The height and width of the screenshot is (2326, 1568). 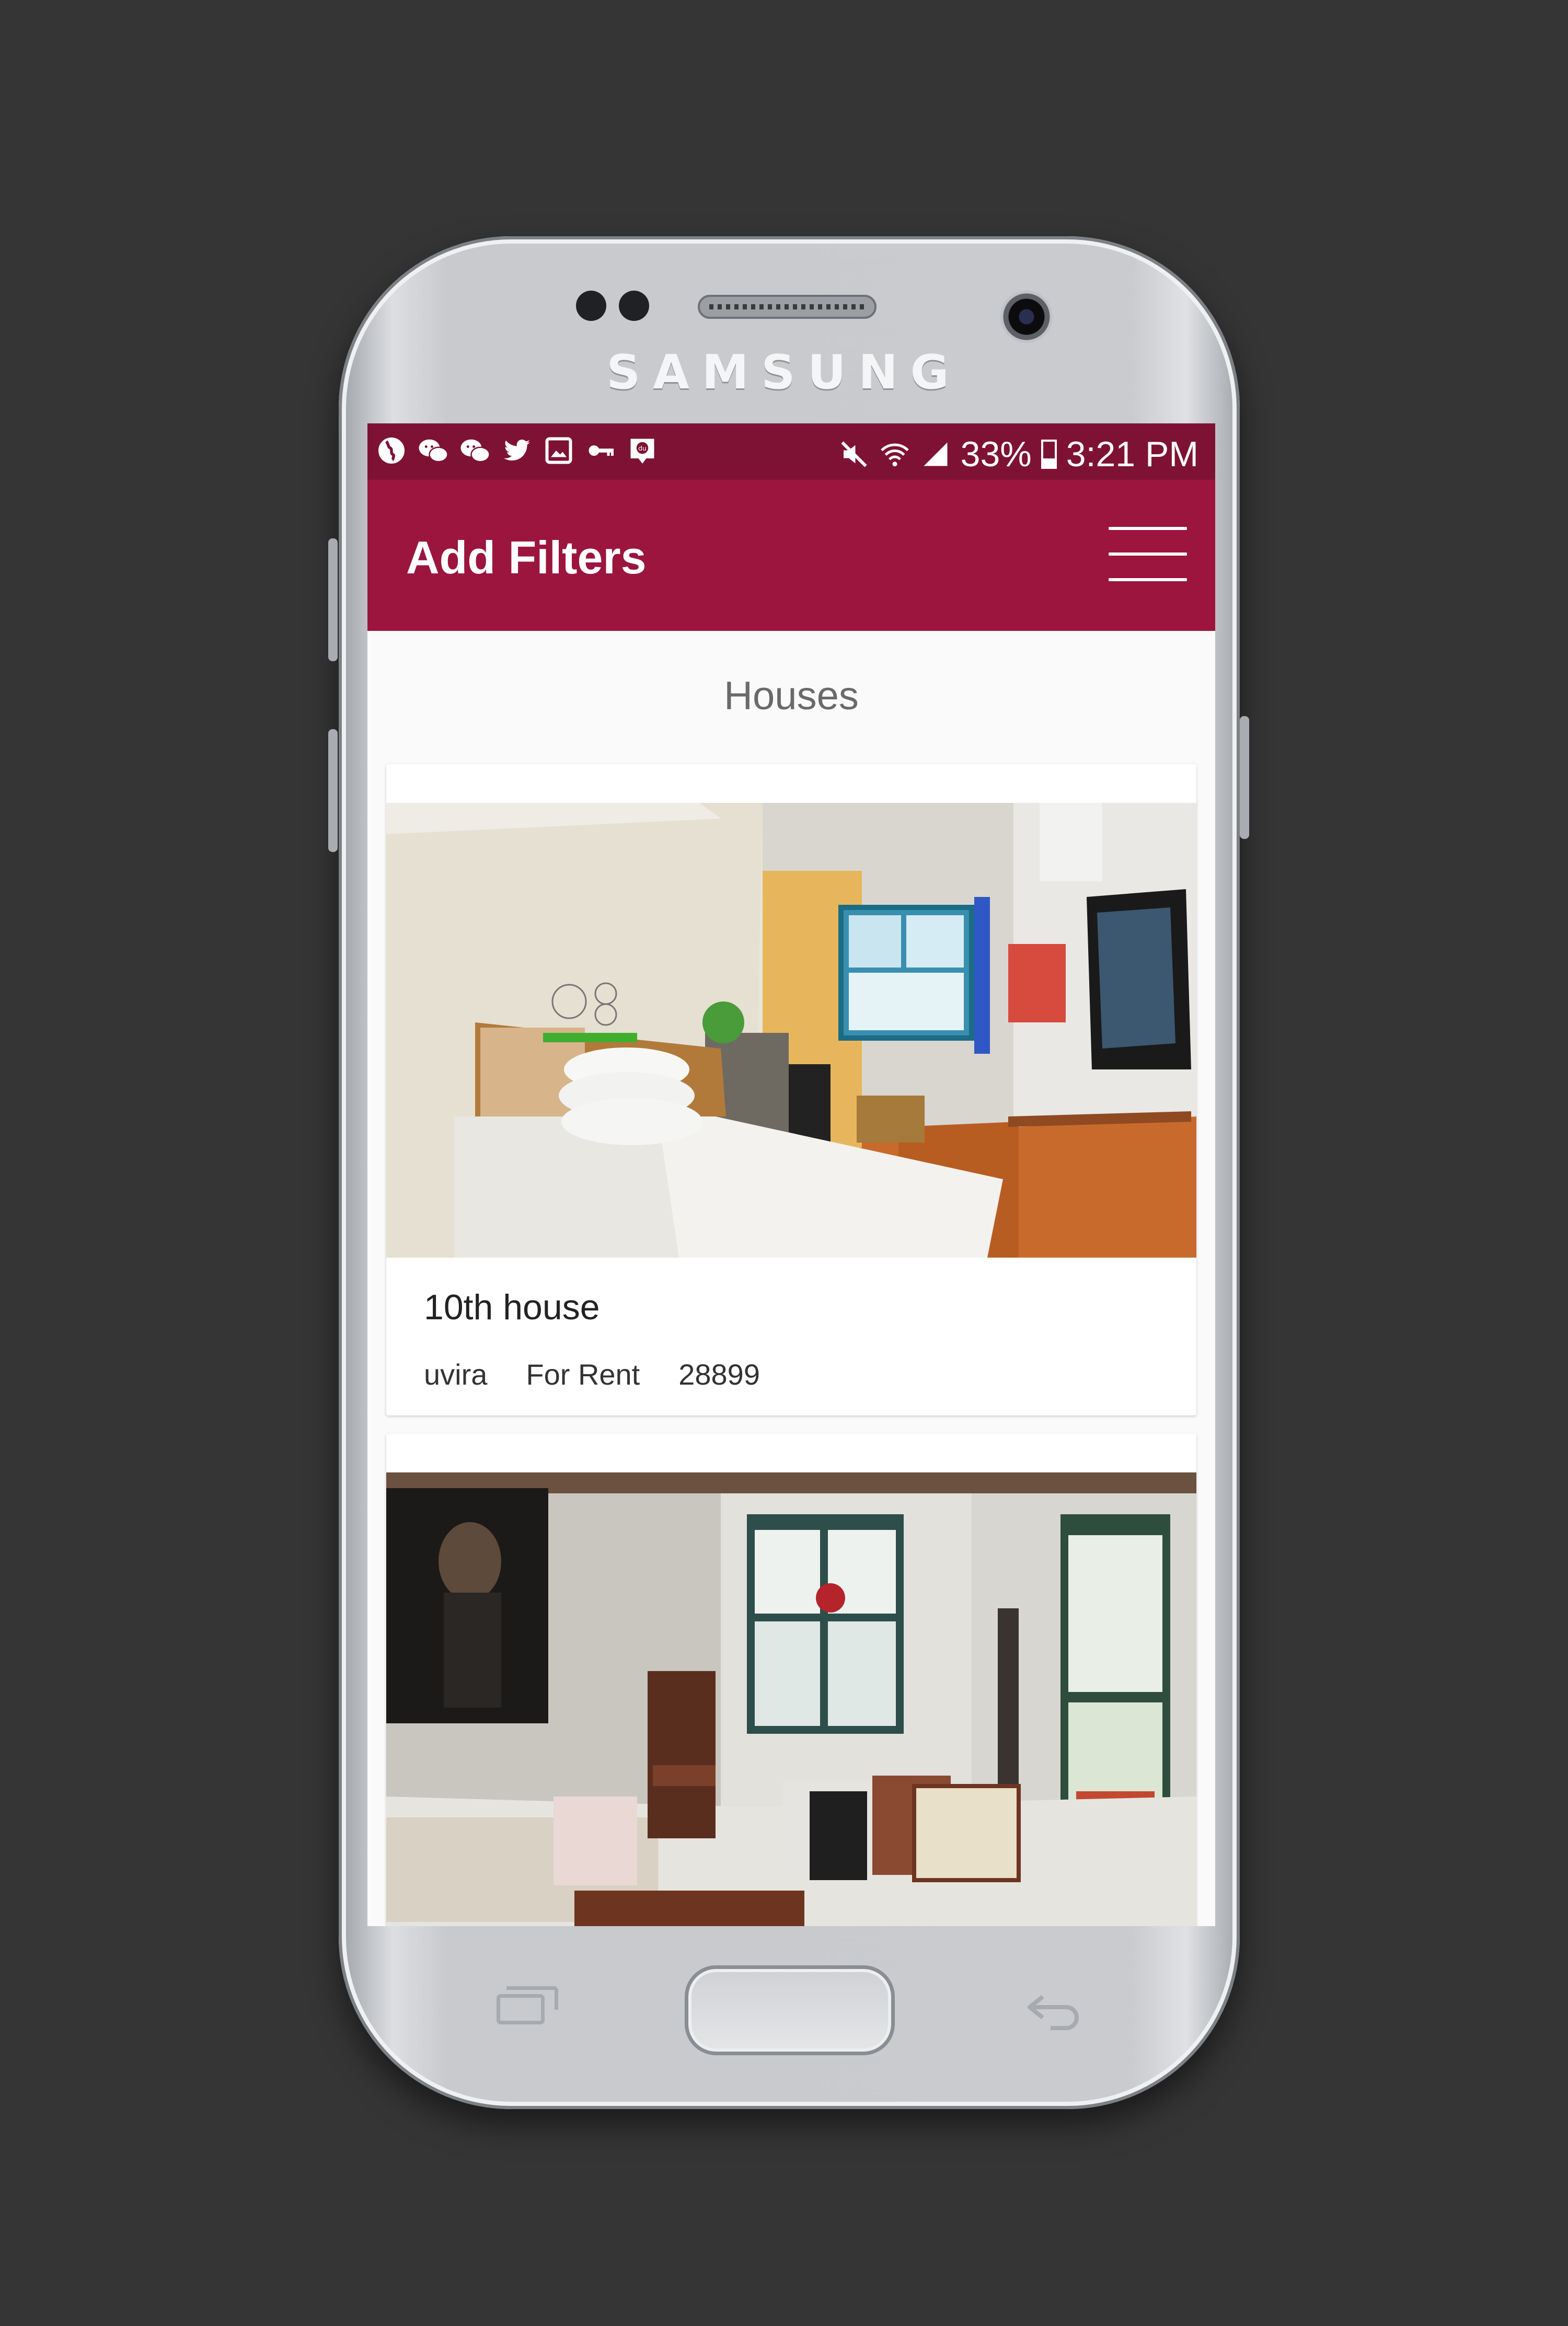 I want to click on clock: 3:21 PM, so click(x=1132, y=454).